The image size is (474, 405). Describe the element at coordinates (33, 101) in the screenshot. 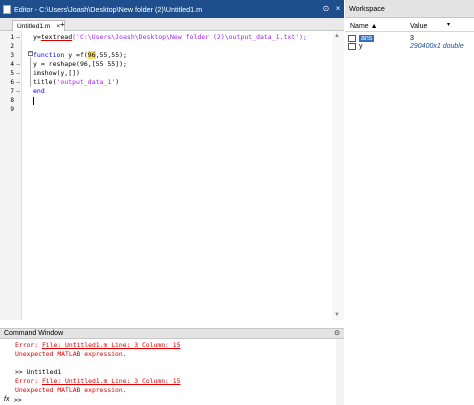

I see `text-cursor` at that location.